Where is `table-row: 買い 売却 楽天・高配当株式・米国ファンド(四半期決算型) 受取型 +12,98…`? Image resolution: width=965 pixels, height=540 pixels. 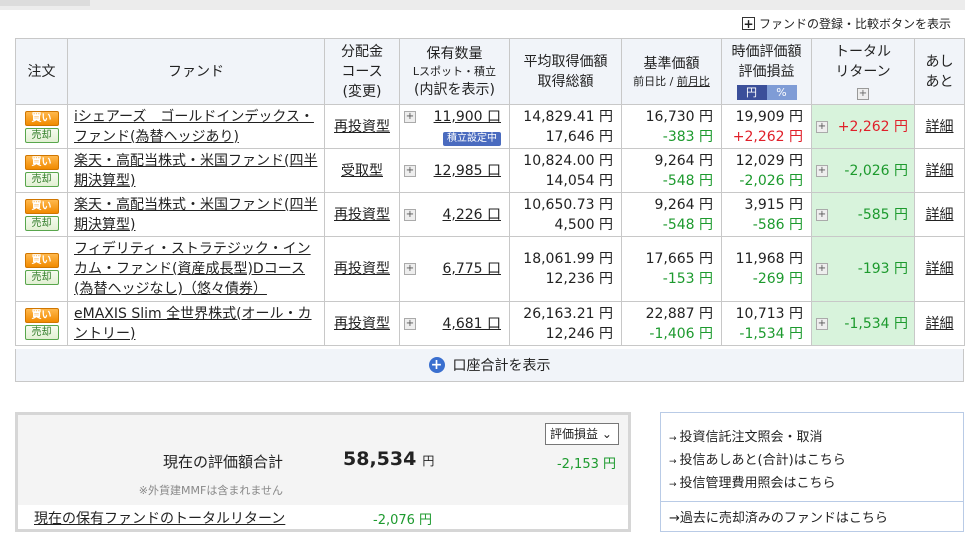
table-row: 買い 売却 楽天・高配当株式・米国ファンド(四半期決算型) 受取型 +12,98… is located at coordinates (490, 170).